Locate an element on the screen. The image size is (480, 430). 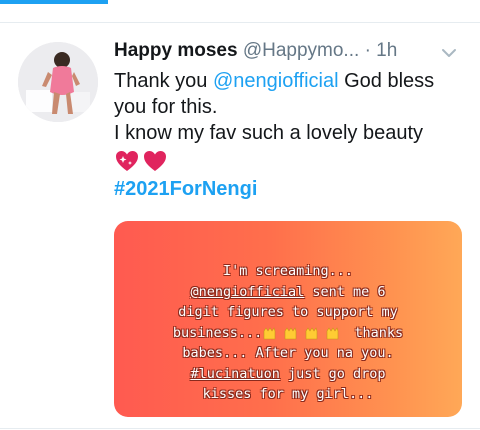
active-tab-indicator is located at coordinates (54, 2).